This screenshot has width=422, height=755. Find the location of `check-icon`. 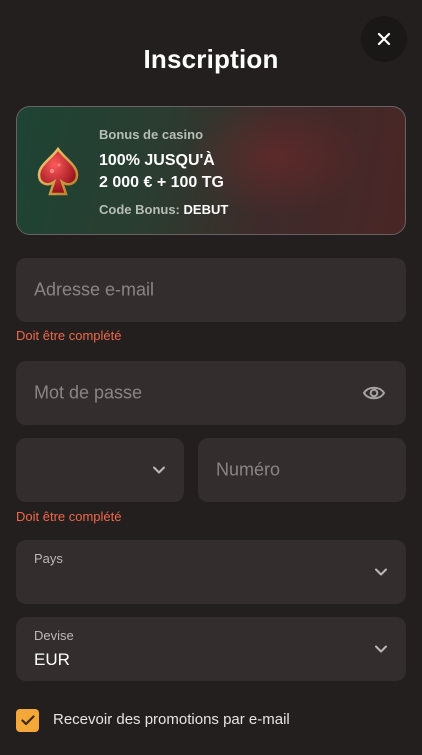

check-icon is located at coordinates (27, 720).